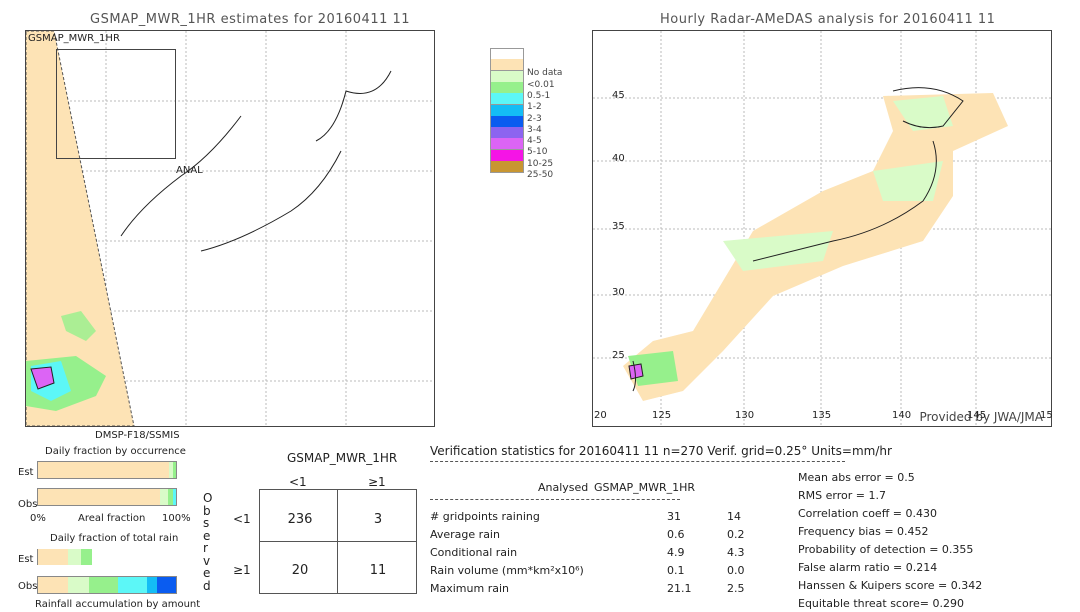  What do you see at coordinates (250, 19) in the screenshot?
I see `left-map-title: GSMAP_MWR_1HR estimates for 20160411 11` at bounding box center [250, 19].